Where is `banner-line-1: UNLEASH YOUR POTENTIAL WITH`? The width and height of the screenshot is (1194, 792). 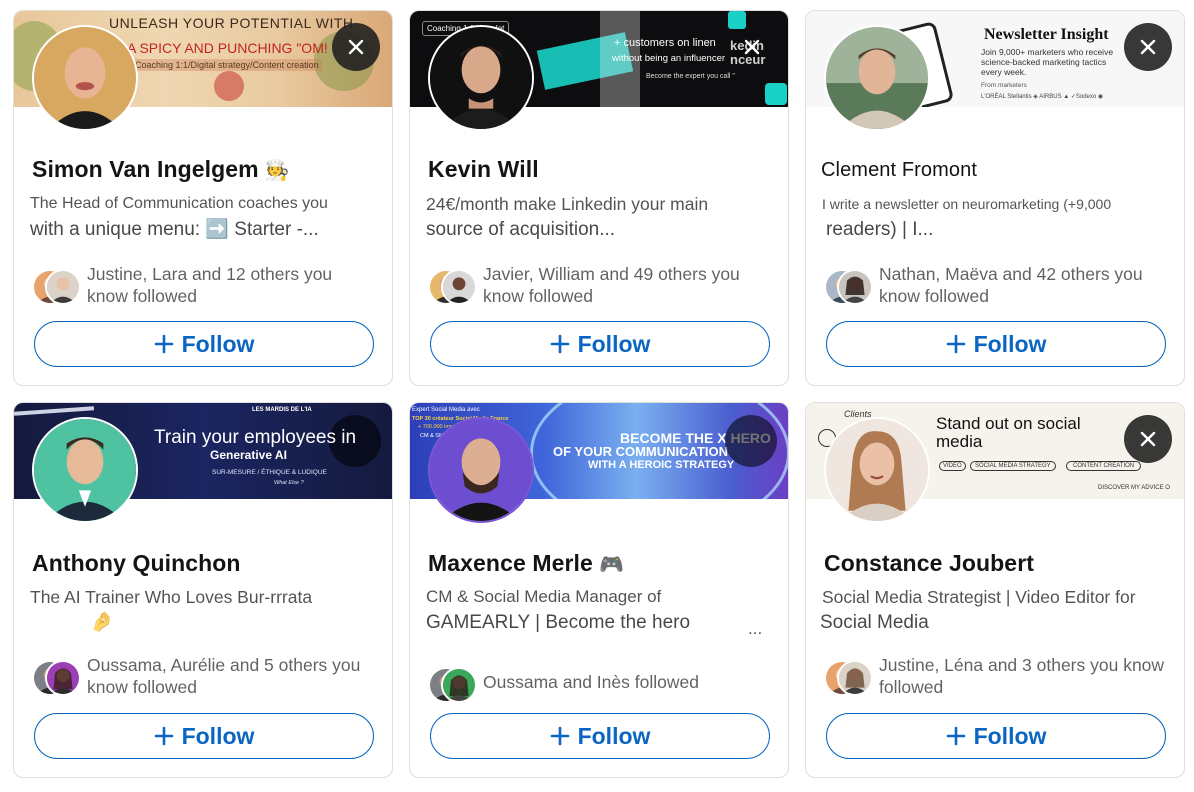
banner-line-1: UNLEASH YOUR POTENTIAL WITH is located at coordinates (231, 23).